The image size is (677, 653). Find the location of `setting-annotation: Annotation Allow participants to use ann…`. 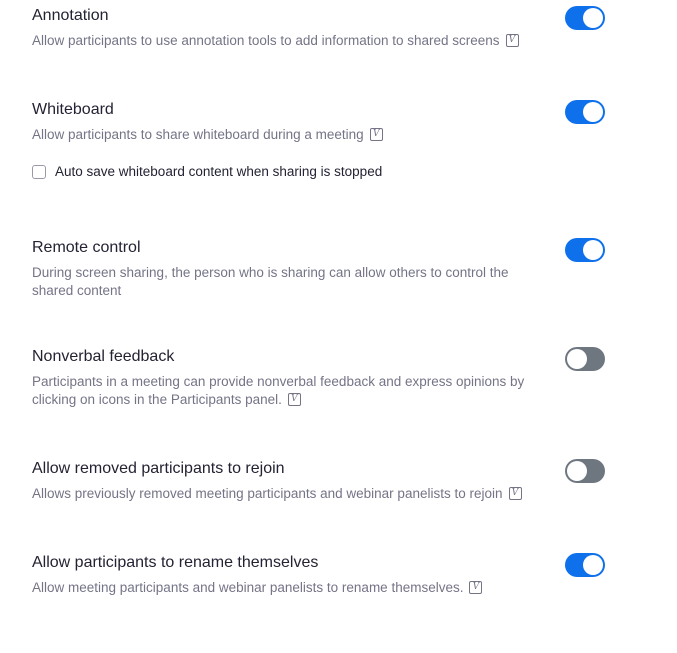

setting-annotation: Annotation Allow participants to use ann… is located at coordinates (327, 28).